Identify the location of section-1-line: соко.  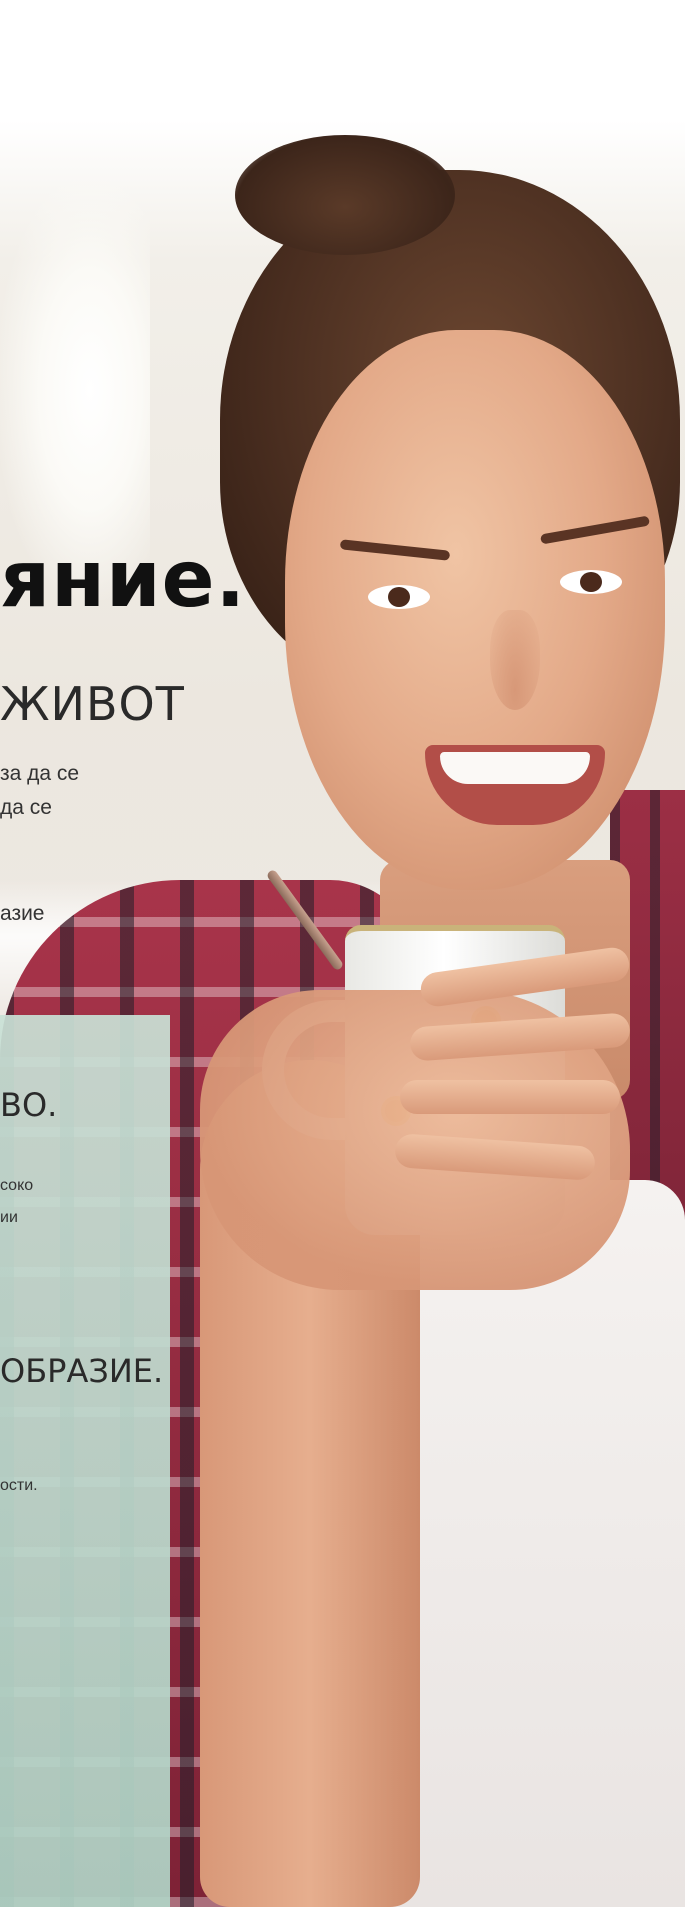
(17, 1185).